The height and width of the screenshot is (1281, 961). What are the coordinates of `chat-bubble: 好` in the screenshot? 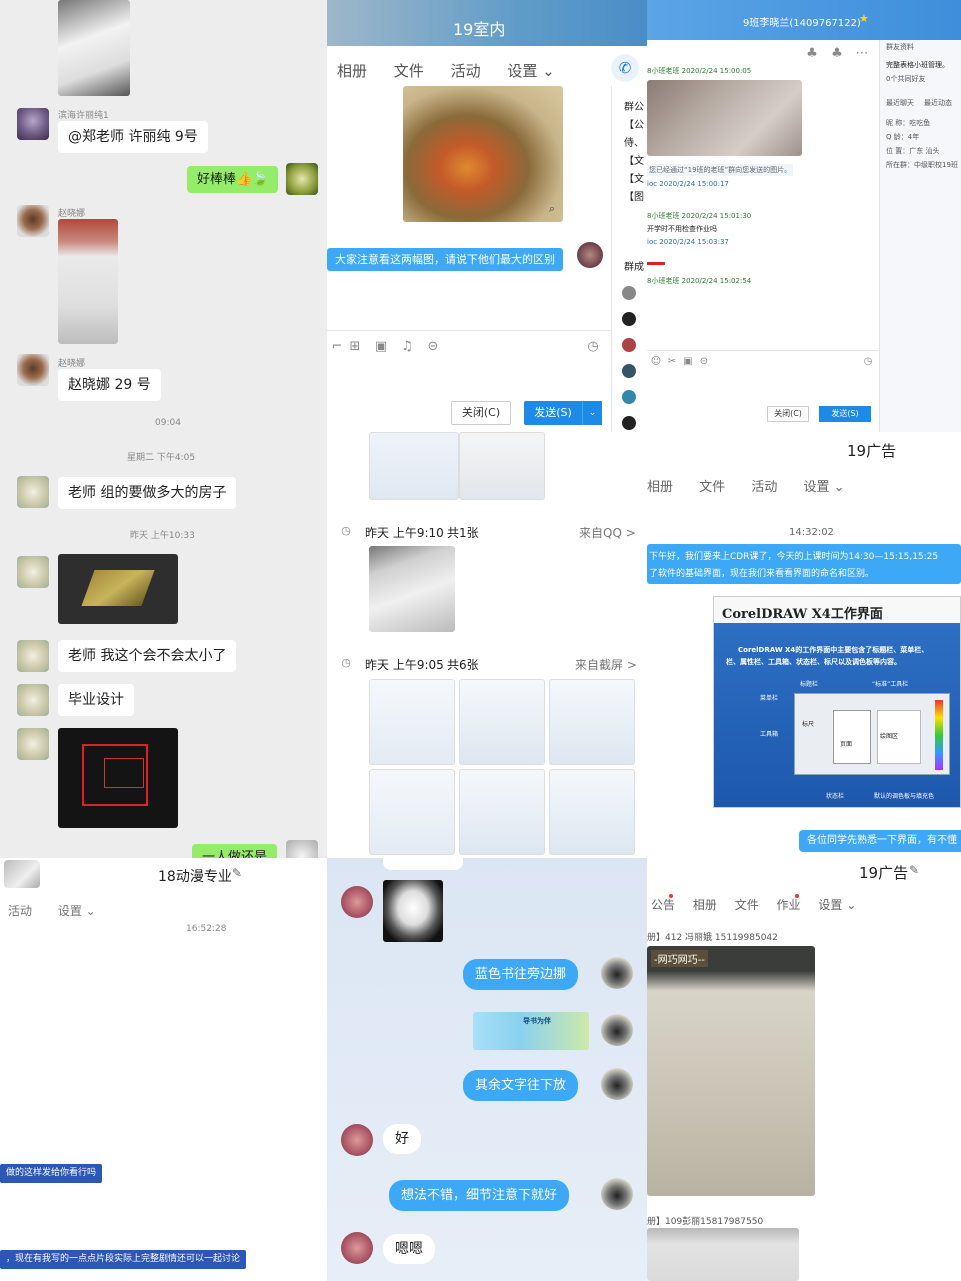 It's located at (402, 1139).